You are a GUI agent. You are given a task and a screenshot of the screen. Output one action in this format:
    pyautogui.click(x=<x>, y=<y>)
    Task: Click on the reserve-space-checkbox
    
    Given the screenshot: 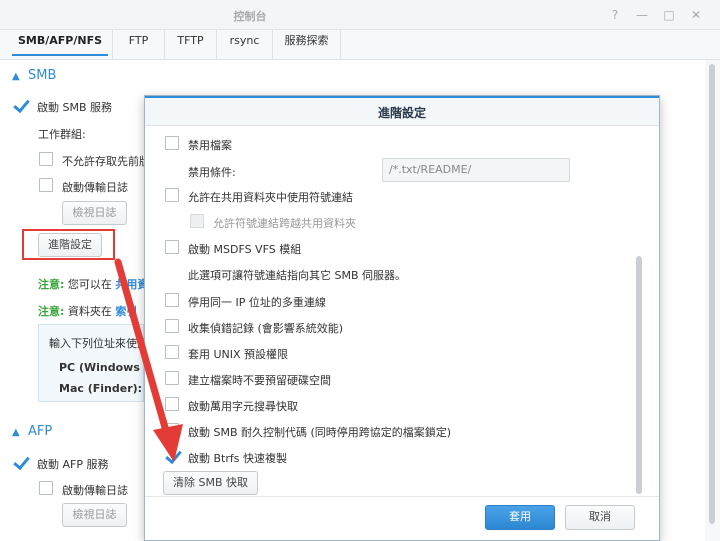 What is the action you would take?
    pyautogui.click(x=172, y=378)
    